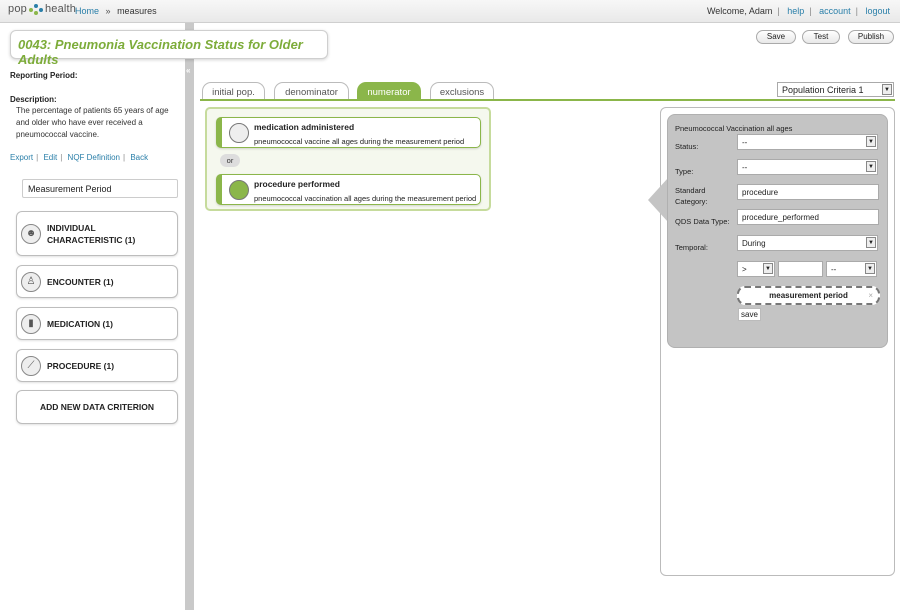  I want to click on welcome-text: Welcome, Adam, so click(739, 11).